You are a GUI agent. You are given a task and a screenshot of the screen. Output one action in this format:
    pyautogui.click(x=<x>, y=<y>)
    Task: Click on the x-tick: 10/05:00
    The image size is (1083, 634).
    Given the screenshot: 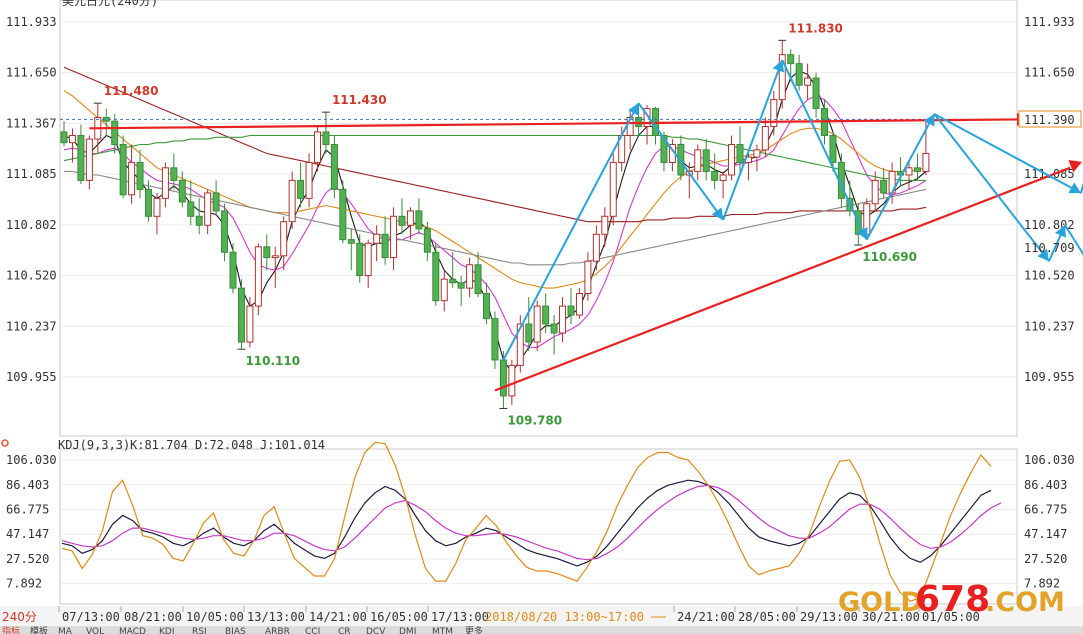 What is the action you would take?
    pyautogui.click(x=215, y=617)
    